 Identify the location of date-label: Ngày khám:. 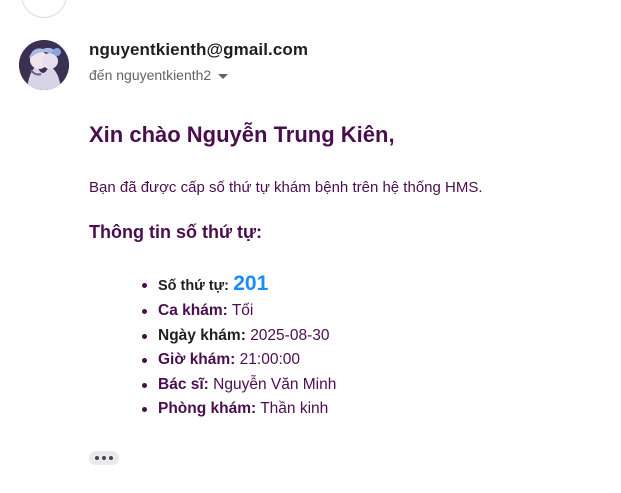
(202, 335).